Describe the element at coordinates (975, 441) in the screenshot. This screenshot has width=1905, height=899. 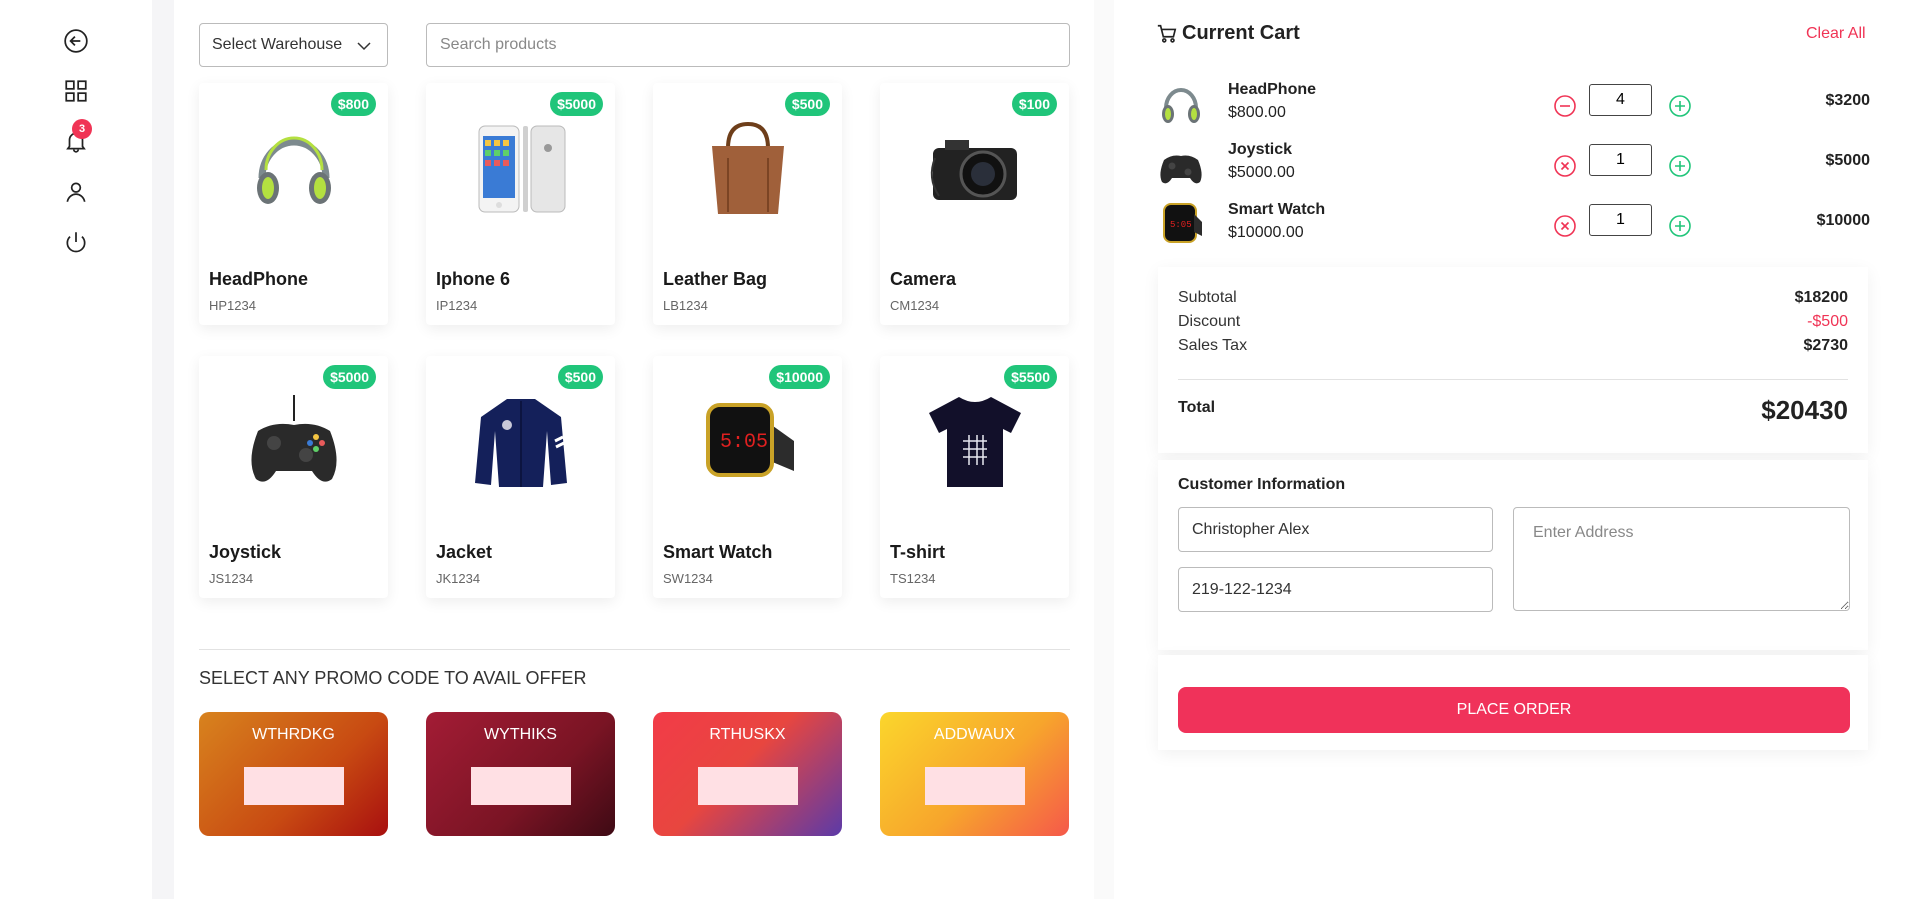
I see `t-shirt-image` at that location.